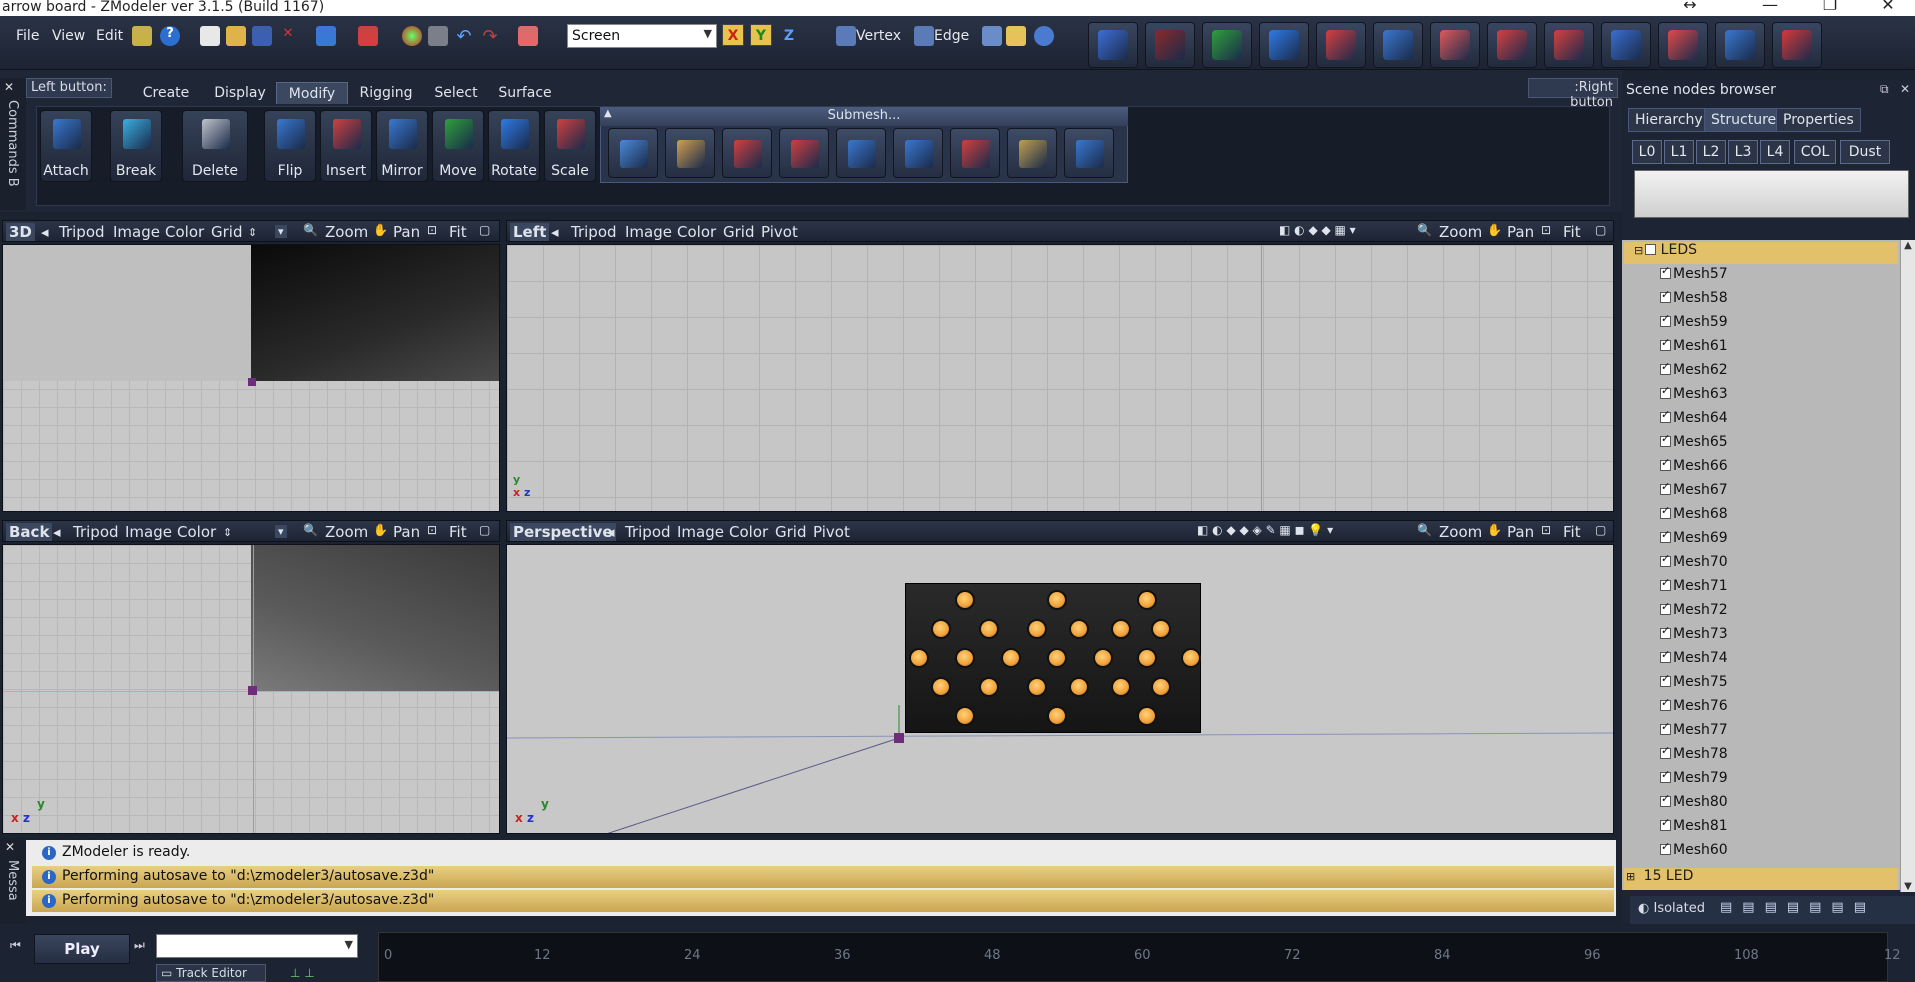 The height and width of the screenshot is (982, 1915). I want to click on sphere-button, so click(1797, 45).